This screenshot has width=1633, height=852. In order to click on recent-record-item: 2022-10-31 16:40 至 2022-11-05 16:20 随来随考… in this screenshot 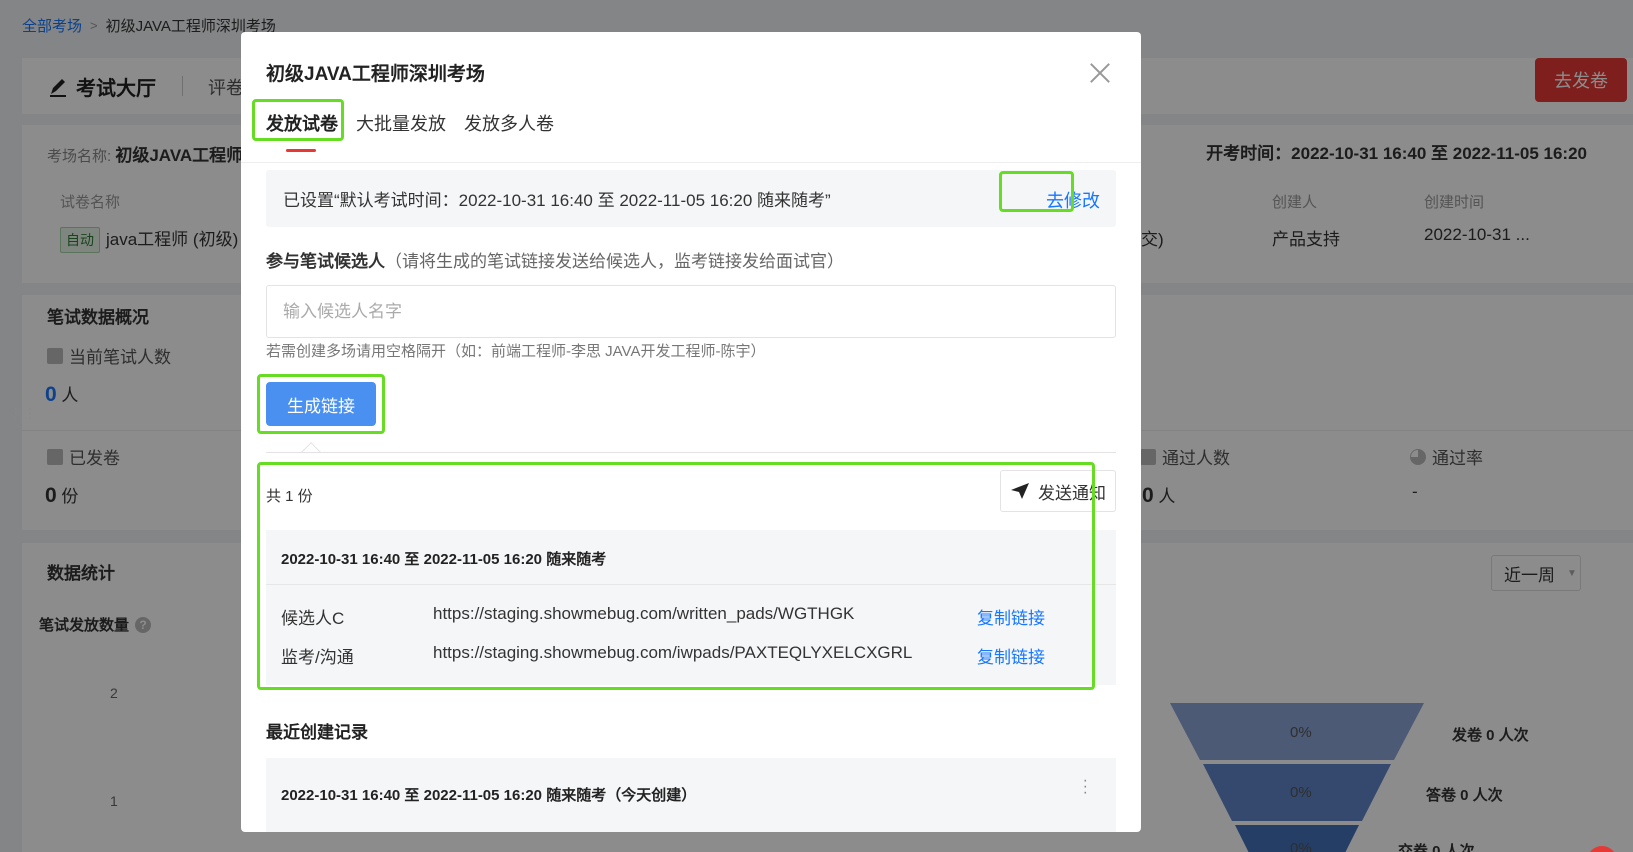, I will do `click(691, 795)`.